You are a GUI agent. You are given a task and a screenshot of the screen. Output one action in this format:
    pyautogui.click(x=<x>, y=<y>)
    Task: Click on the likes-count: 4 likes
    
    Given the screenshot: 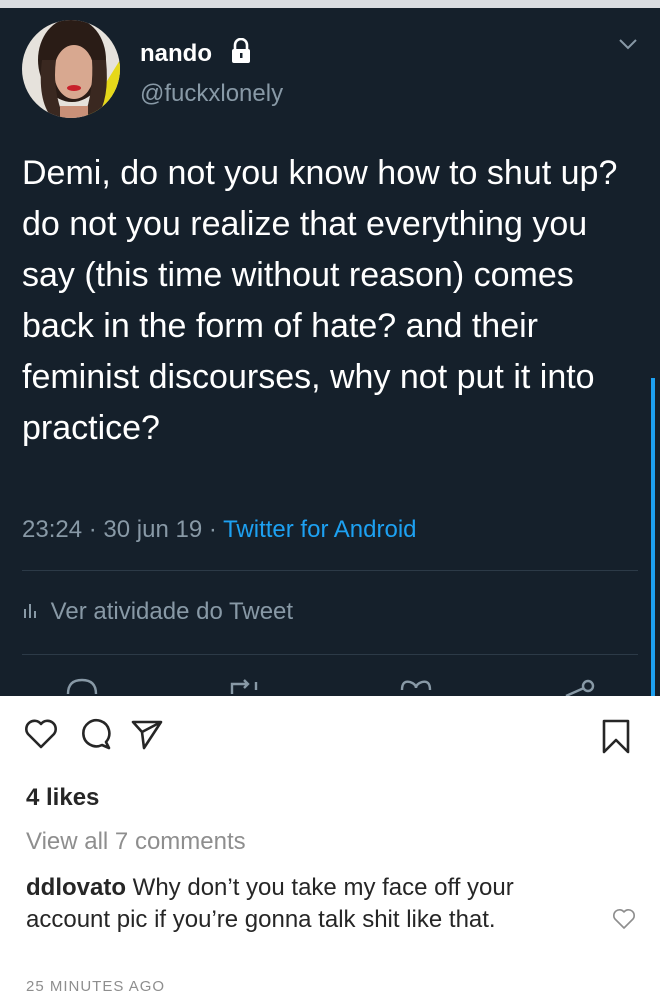 What is the action you would take?
    pyautogui.click(x=62, y=798)
    